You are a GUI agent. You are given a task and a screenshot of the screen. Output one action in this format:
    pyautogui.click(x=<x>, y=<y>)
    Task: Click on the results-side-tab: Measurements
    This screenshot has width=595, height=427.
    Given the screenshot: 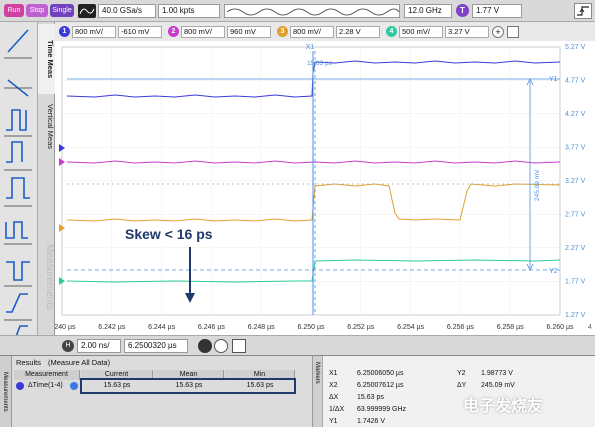 What is the action you would take?
    pyautogui.click(x=6, y=391)
    